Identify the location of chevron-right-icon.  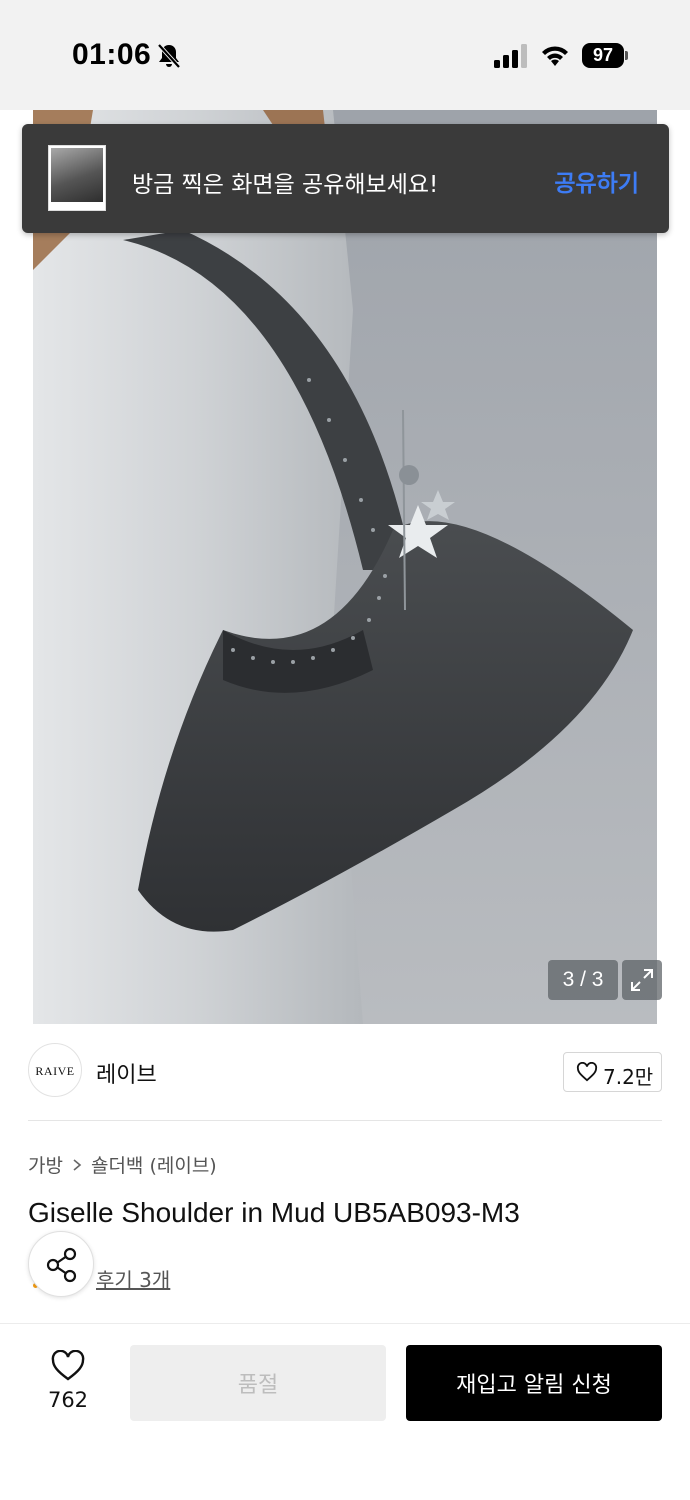
(77, 1164).